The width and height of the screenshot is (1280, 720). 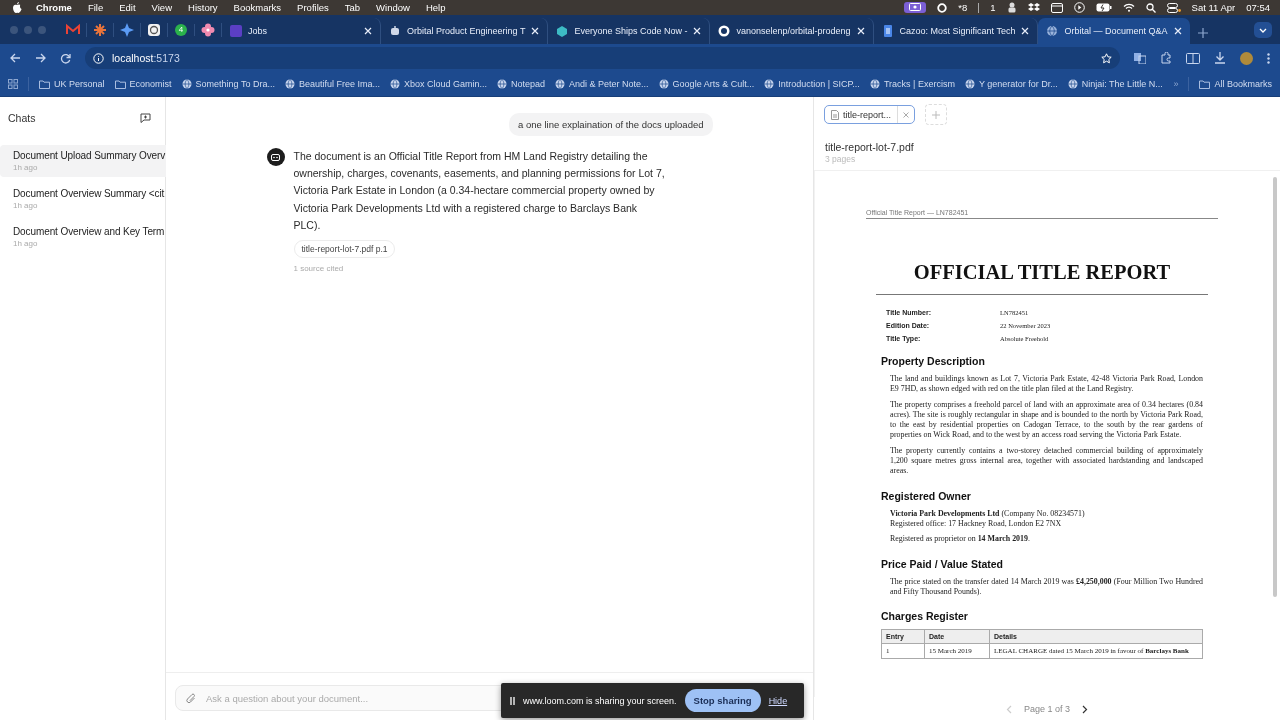 What do you see at coordinates (1008, 709) in the screenshot?
I see `chevron-left-icon` at bounding box center [1008, 709].